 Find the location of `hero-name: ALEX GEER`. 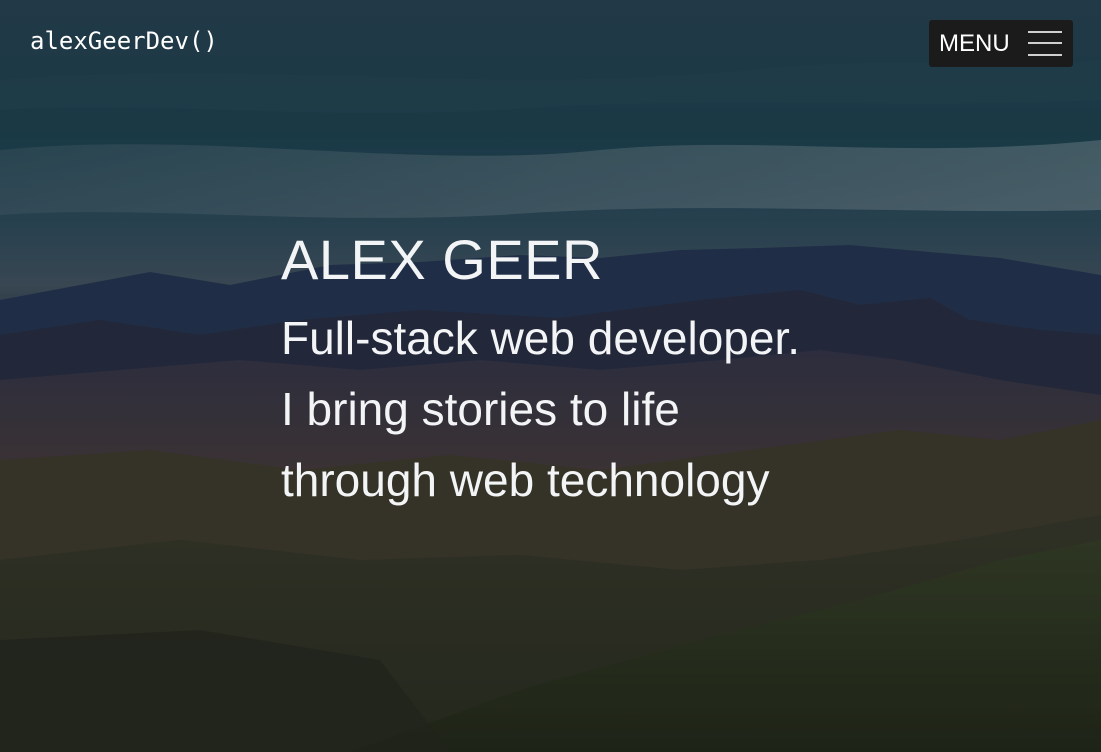

hero-name: ALEX GEER is located at coordinates (442, 259).